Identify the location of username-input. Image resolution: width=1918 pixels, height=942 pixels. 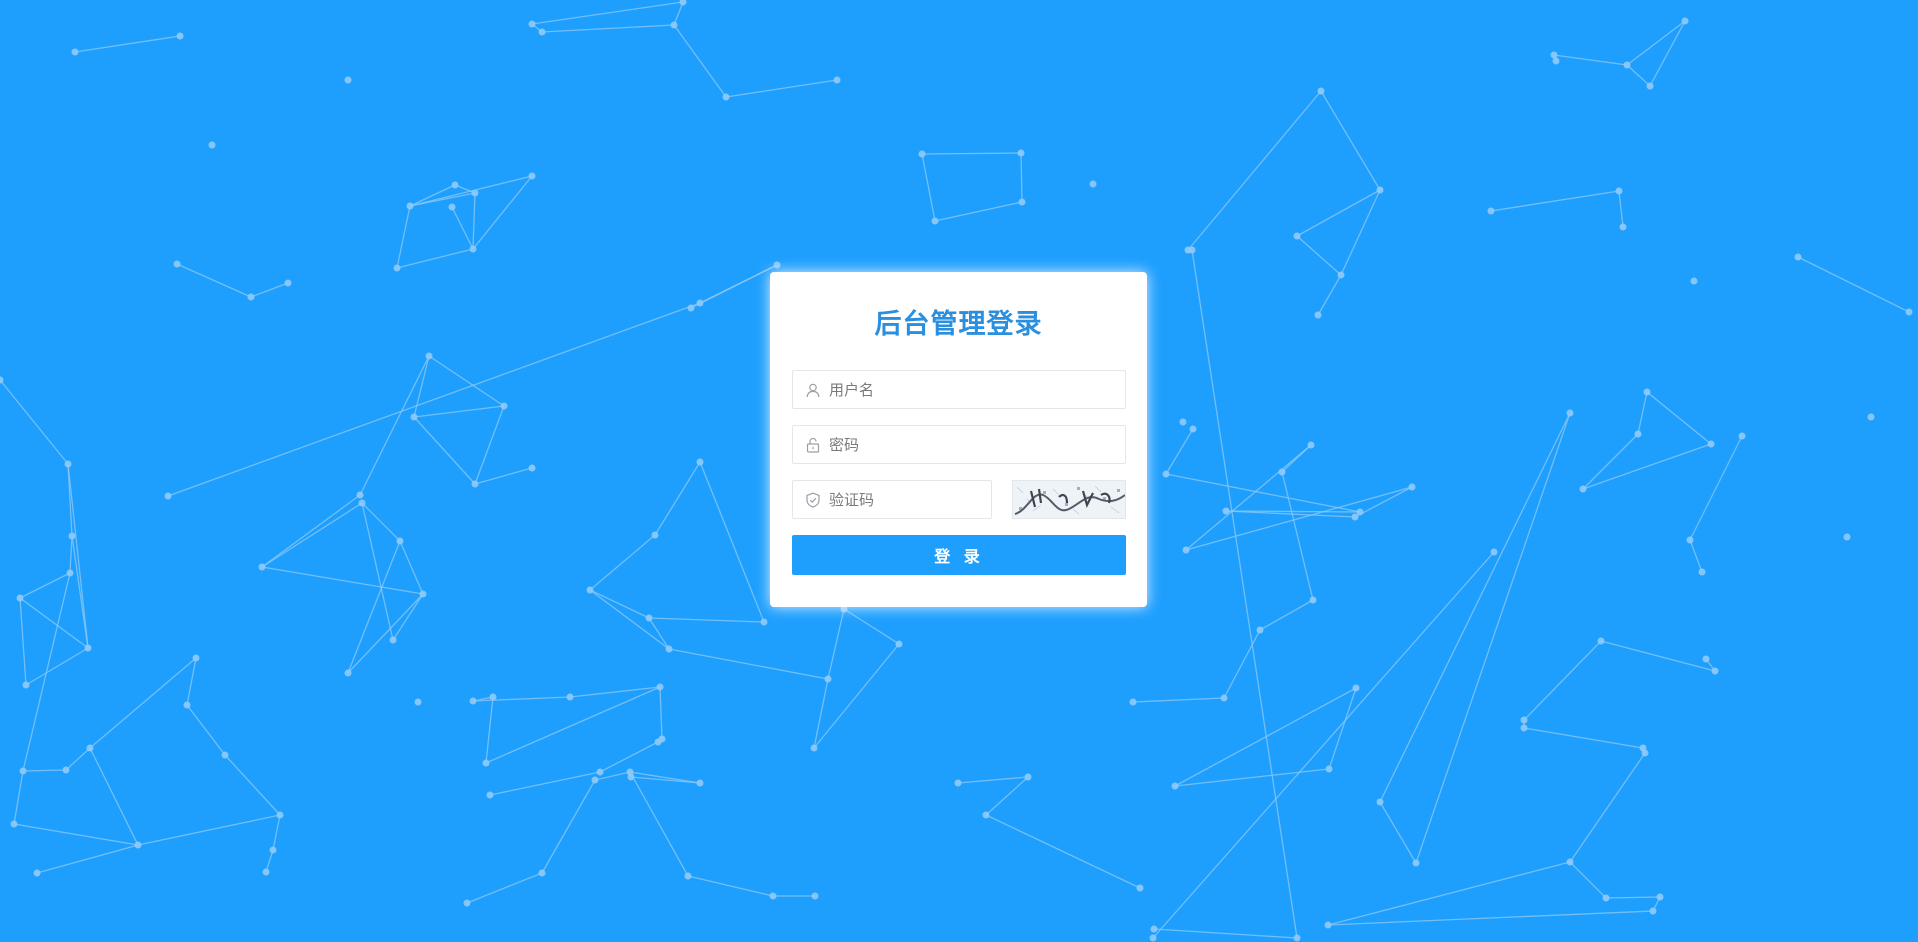
(977, 389).